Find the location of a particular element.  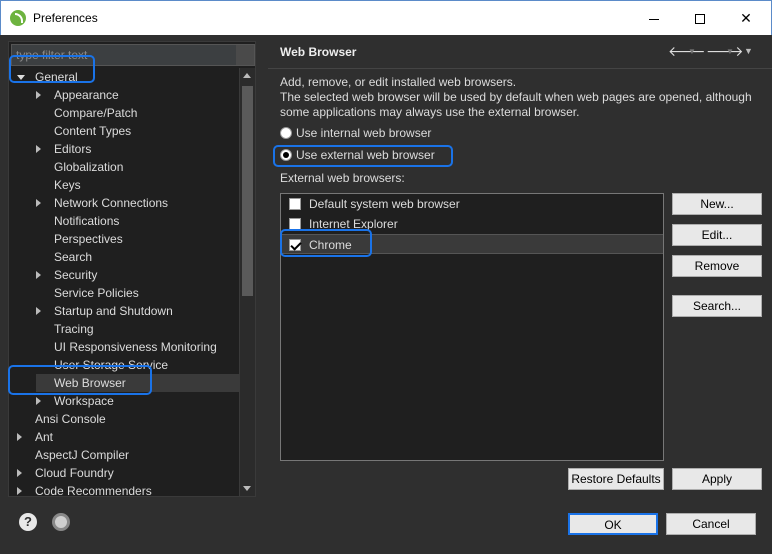

browser-row: Internet Explorer is located at coordinates (472, 224).